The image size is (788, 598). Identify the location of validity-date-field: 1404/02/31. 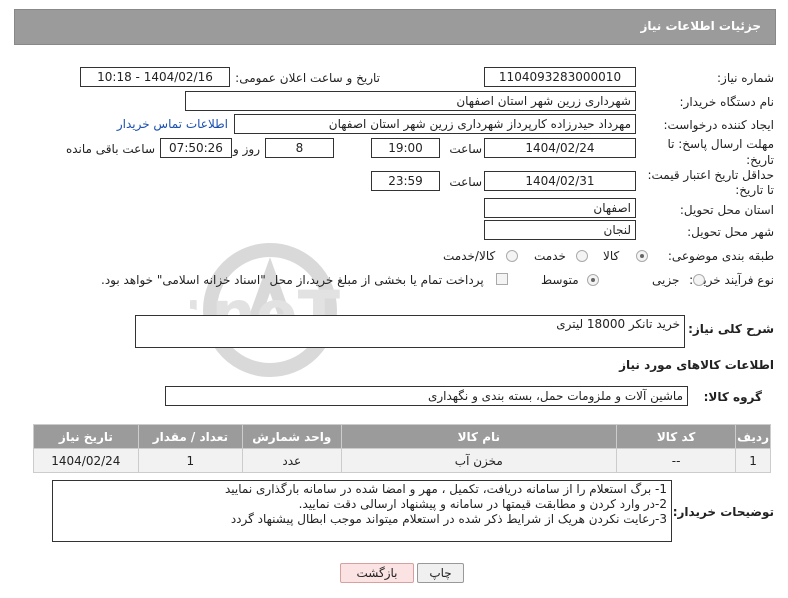
(560, 181).